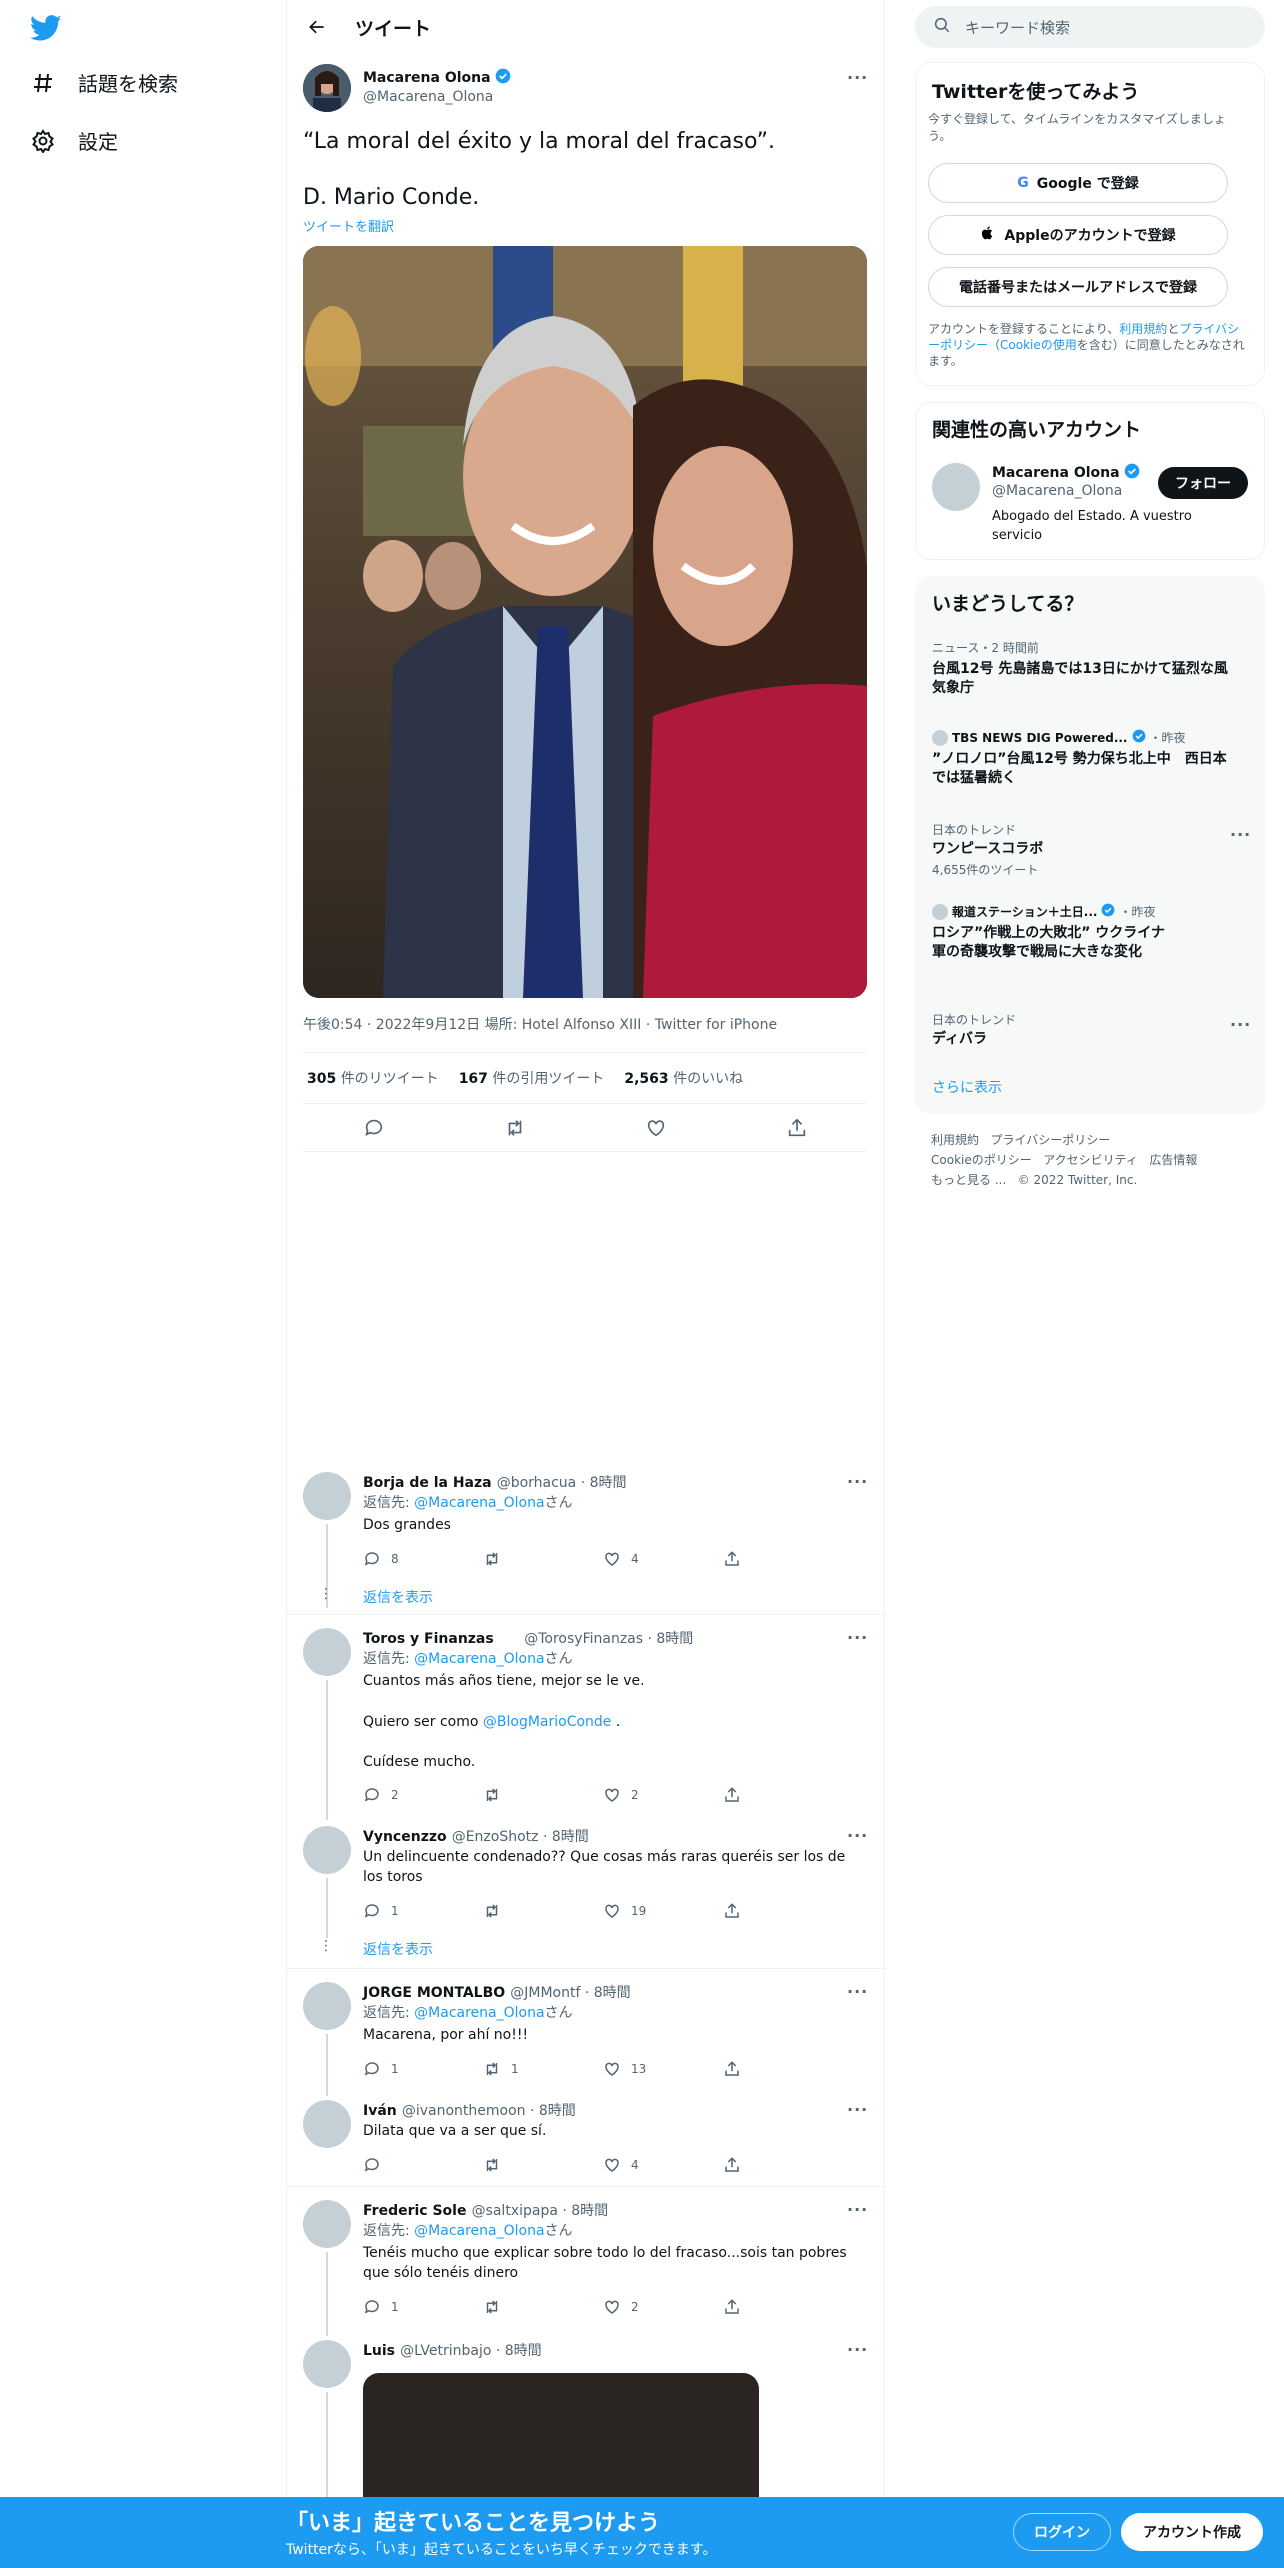 The width and height of the screenshot is (1284, 2568). Describe the element at coordinates (981, 1160) in the screenshot. I see `footer-link: Cookieのポリシー` at that location.